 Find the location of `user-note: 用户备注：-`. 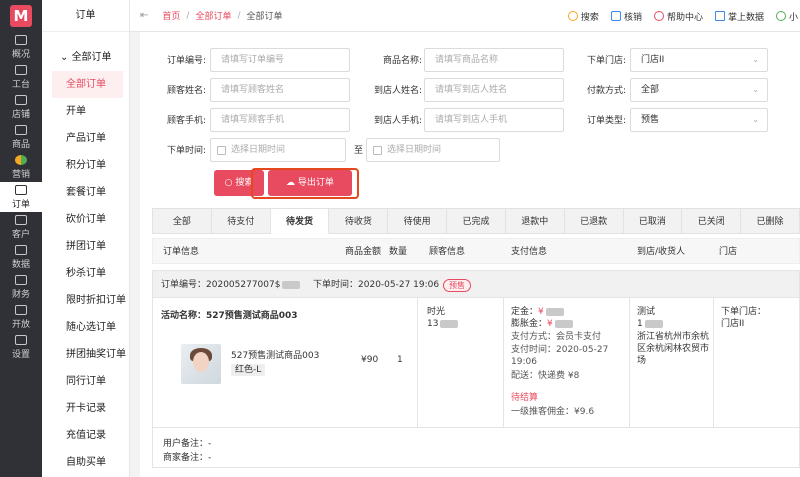

user-note: 用户备注：- is located at coordinates (187, 444).